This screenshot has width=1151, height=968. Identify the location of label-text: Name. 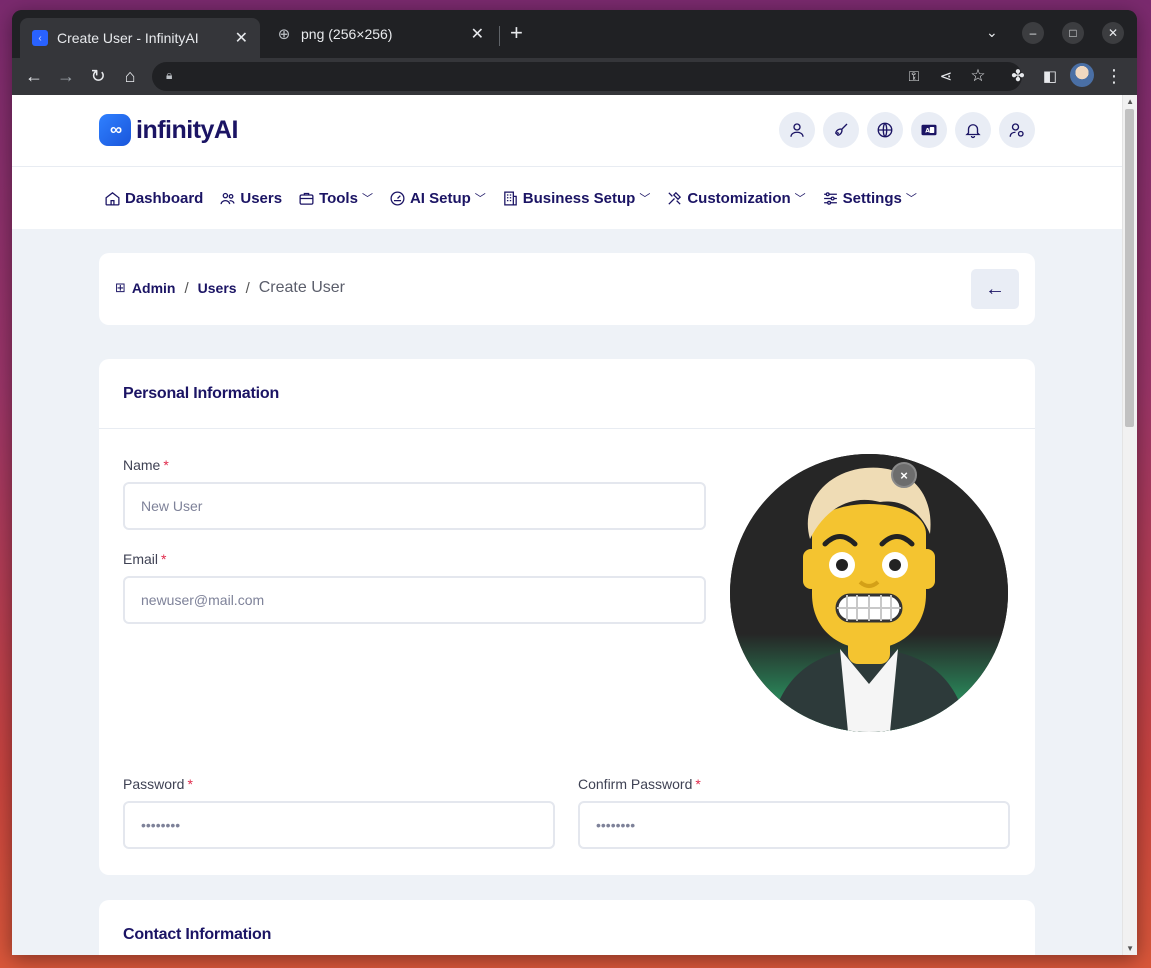
(142, 465).